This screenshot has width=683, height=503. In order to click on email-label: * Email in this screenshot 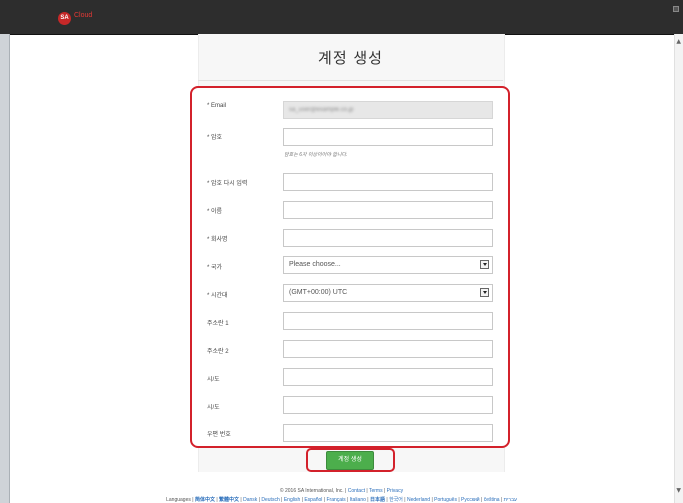, I will do `click(217, 106)`.